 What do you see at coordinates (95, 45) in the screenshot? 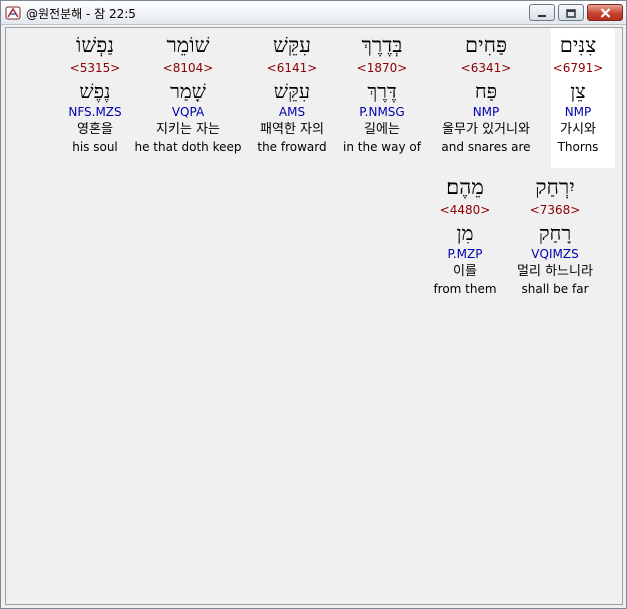
I see `hebrew-word: נַפְשׁוֹ` at bounding box center [95, 45].